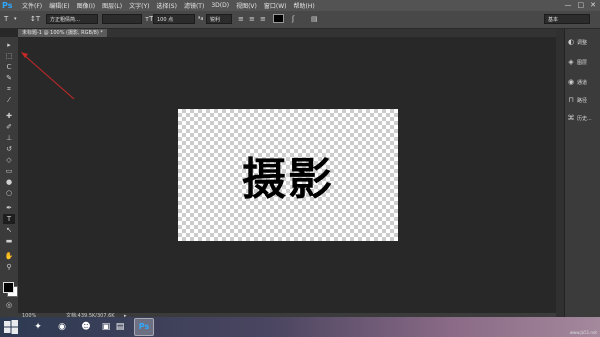  I want to click on taskbar-app-icon: ✦, so click(38, 327).